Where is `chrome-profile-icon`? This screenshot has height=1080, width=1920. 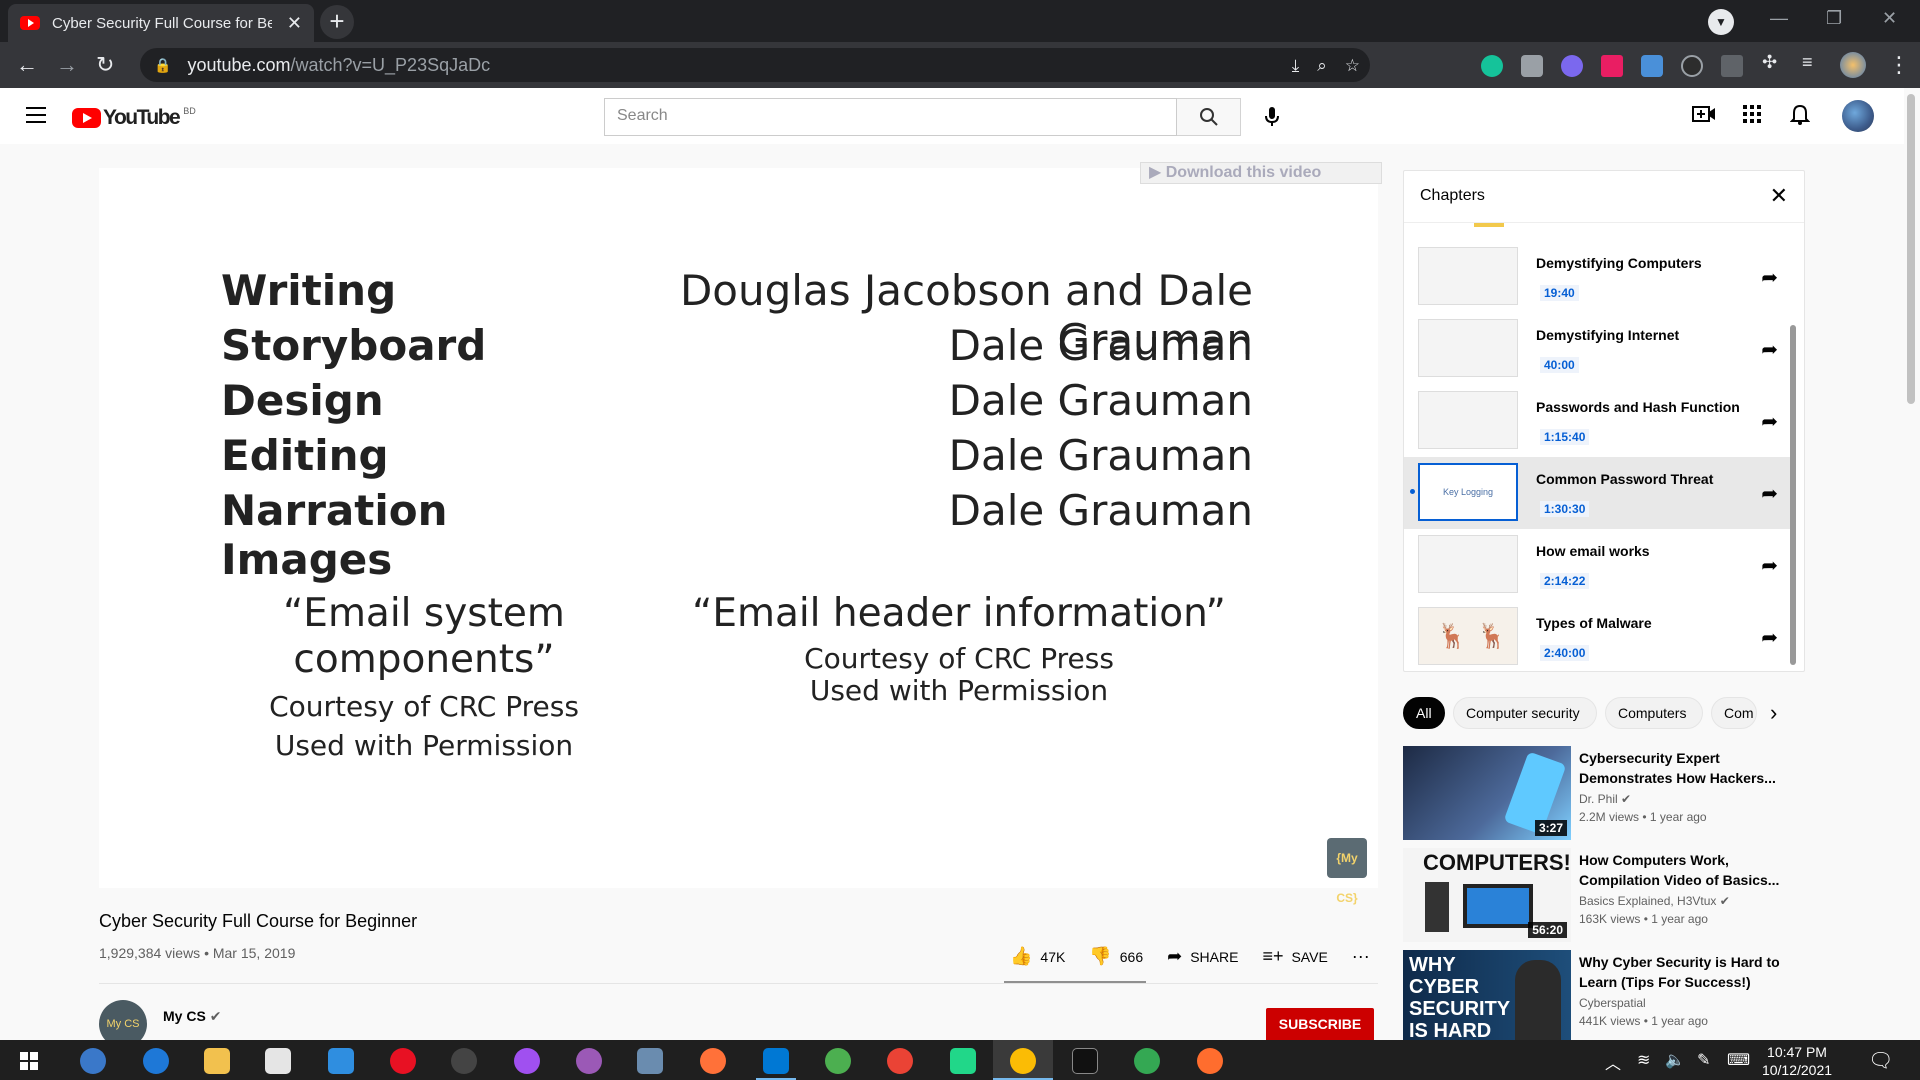 chrome-profile-icon is located at coordinates (1147, 1061).